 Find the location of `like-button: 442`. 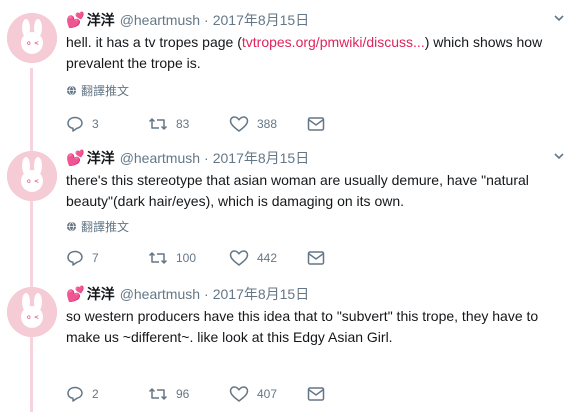

like-button: 442 is located at coordinates (253, 258).